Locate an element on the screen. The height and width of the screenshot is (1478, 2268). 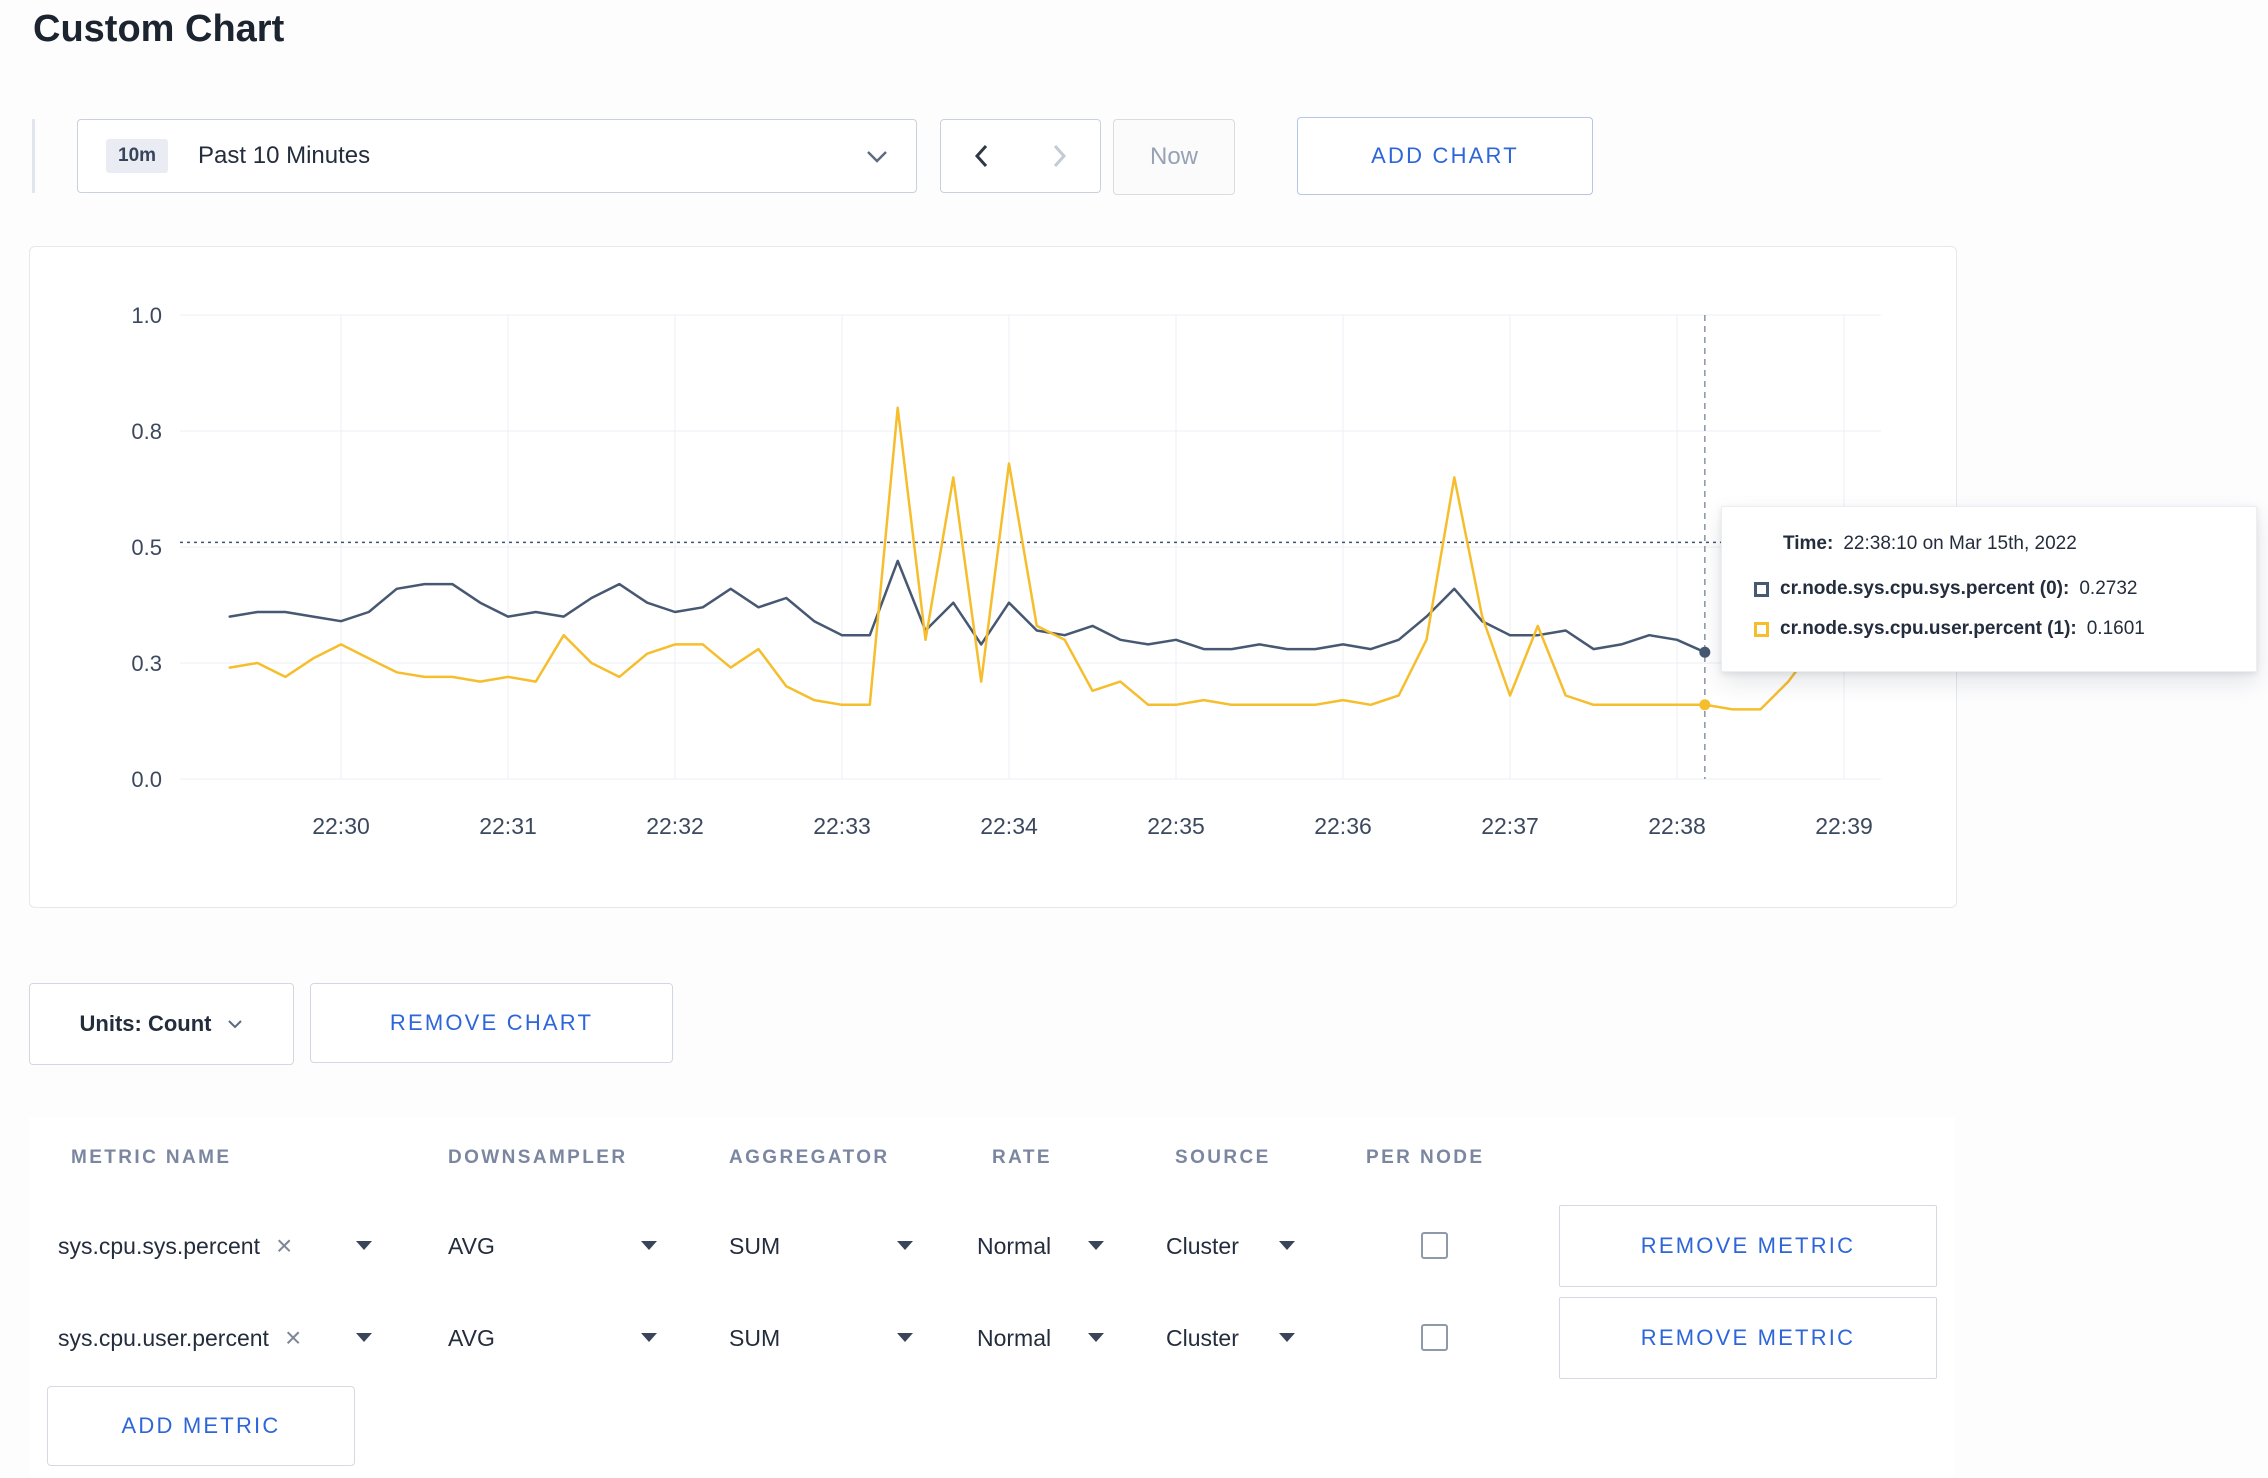
chevron-right-icon is located at coordinates (1060, 156).